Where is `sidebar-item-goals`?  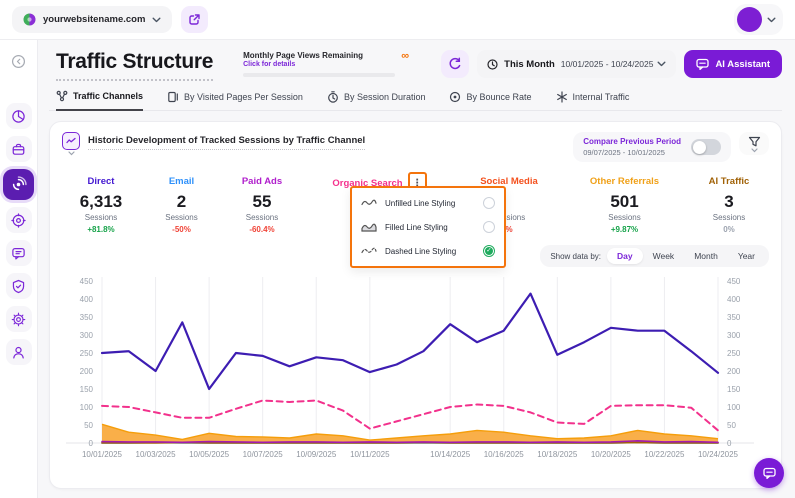 sidebar-item-goals is located at coordinates (18, 220).